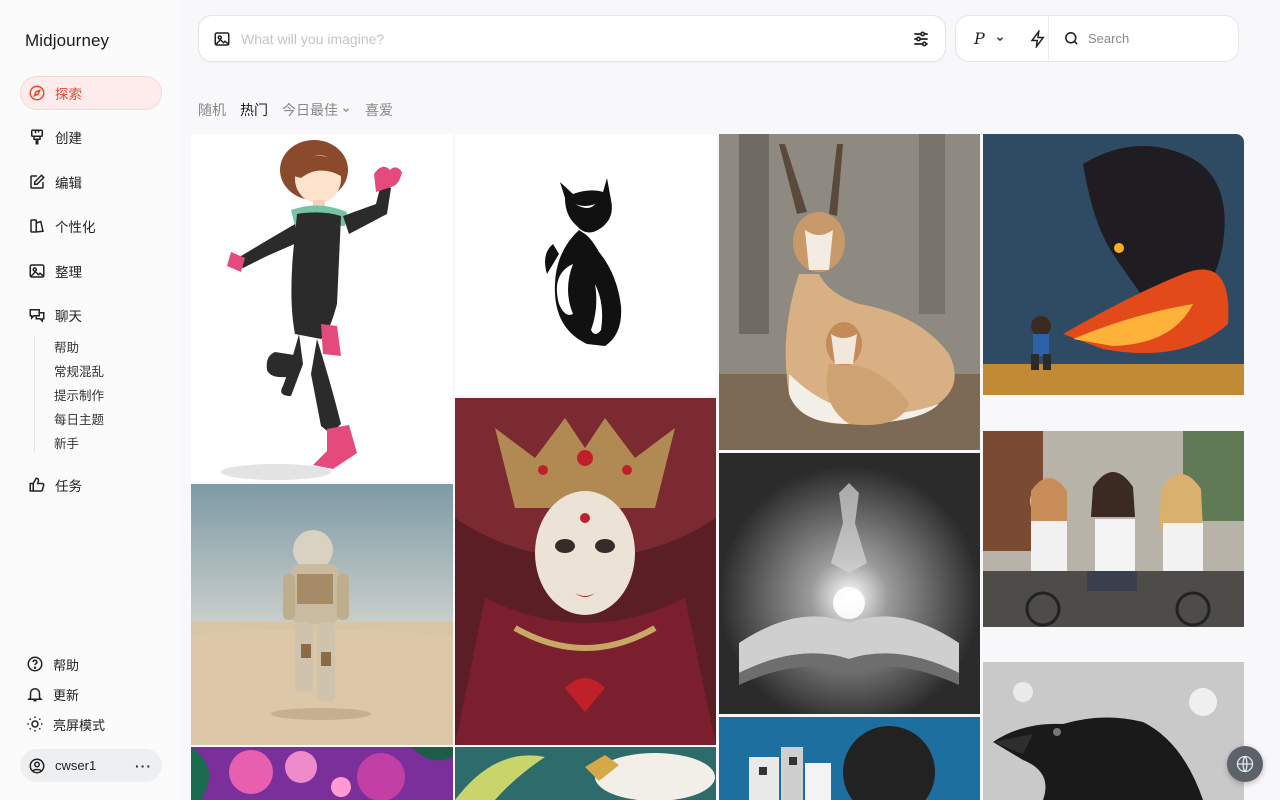 The height and width of the screenshot is (800, 1280). I want to click on help-label: 帮助, so click(66, 665).